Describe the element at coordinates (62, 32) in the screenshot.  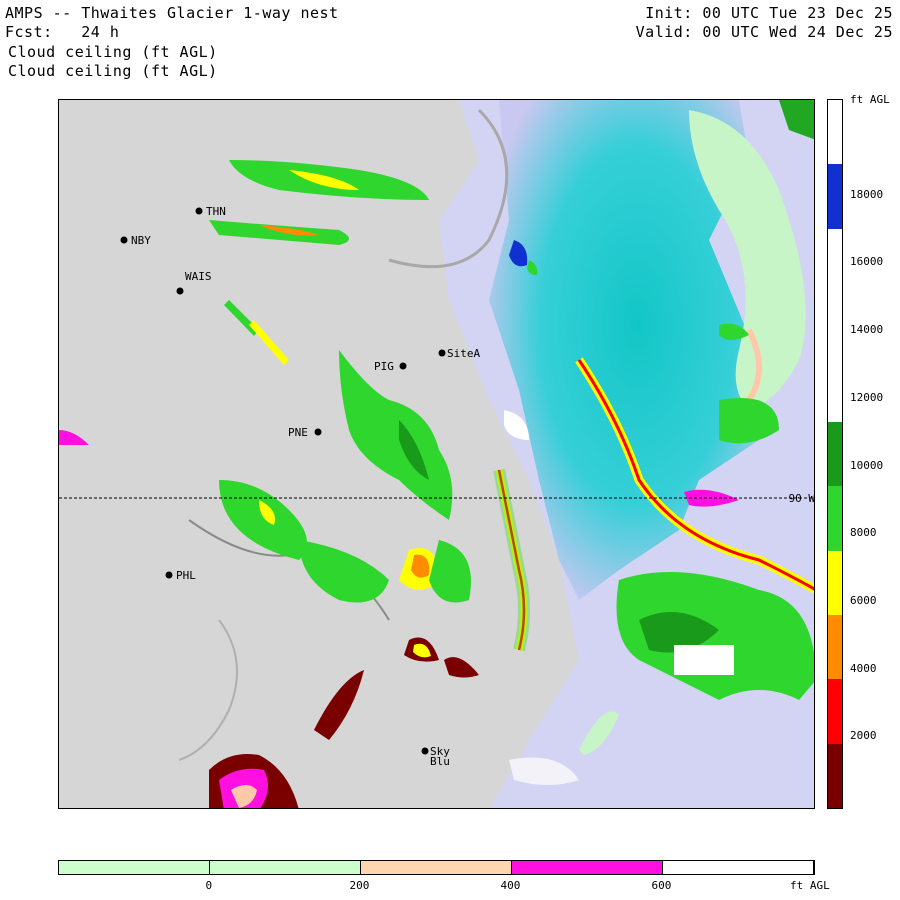
I see `forecast-hour: Fcst: 24 h` at that location.